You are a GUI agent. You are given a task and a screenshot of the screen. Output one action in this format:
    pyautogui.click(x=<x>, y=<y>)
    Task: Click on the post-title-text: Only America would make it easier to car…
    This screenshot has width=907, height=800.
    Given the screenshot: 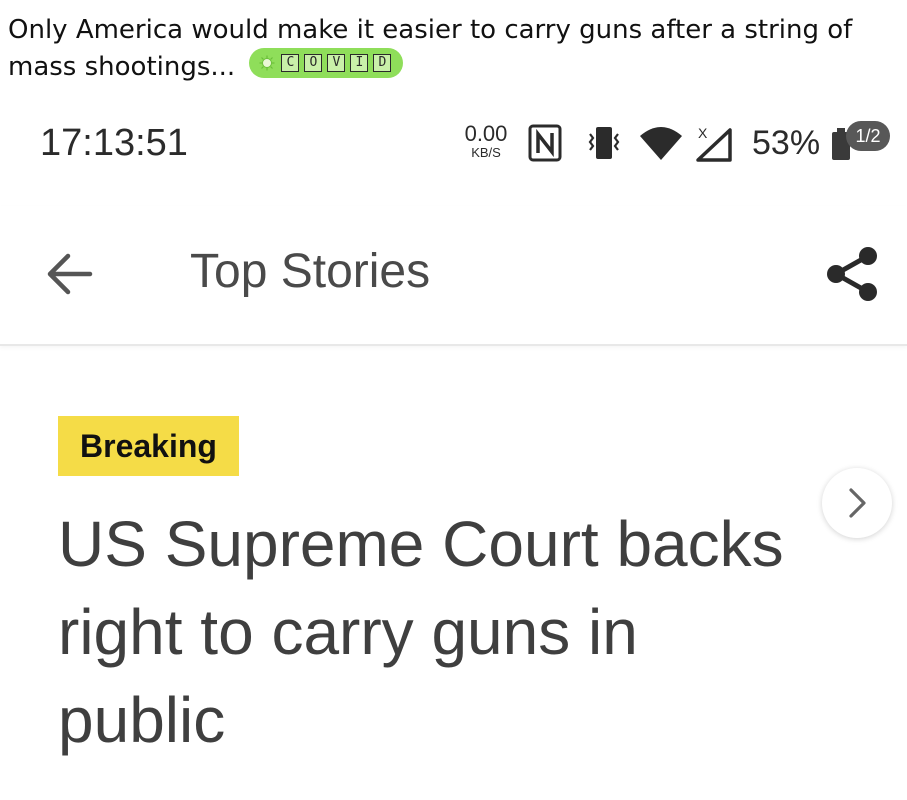 What is the action you would take?
    pyautogui.click(x=430, y=48)
    